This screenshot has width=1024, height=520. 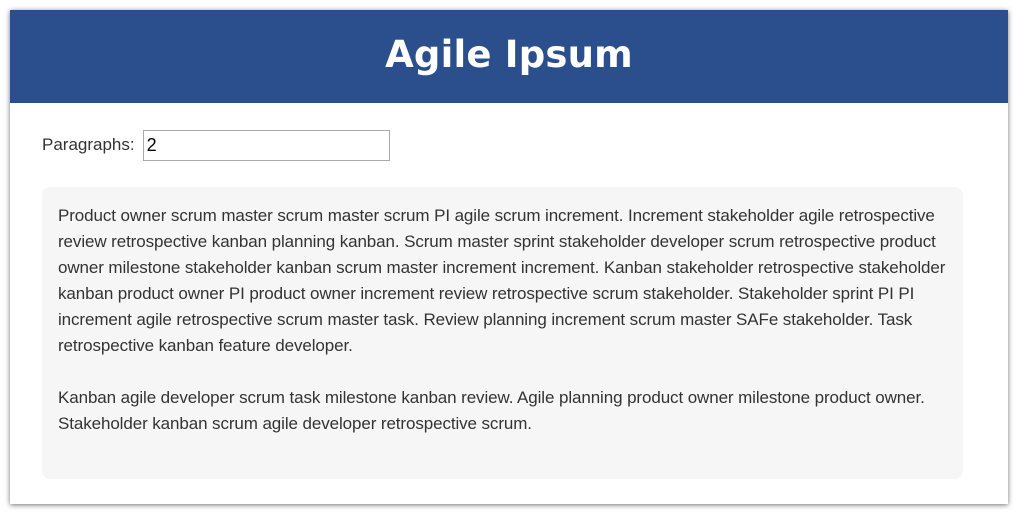 I want to click on paragraph-controls: Paragraphs:, so click(x=216, y=145).